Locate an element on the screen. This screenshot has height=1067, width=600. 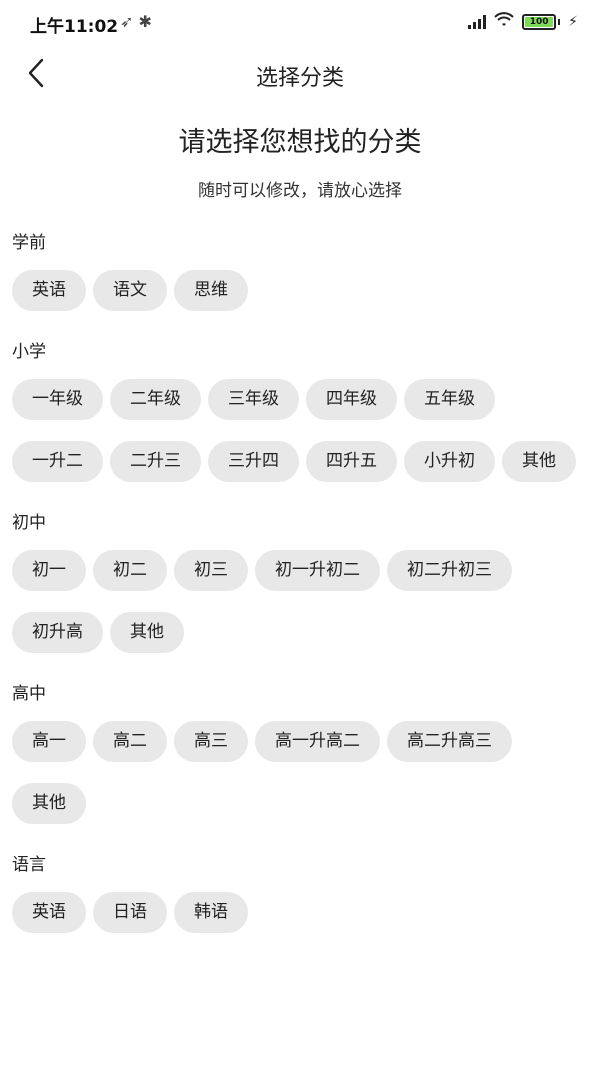
category-chip: 四年级 is located at coordinates (351, 399).